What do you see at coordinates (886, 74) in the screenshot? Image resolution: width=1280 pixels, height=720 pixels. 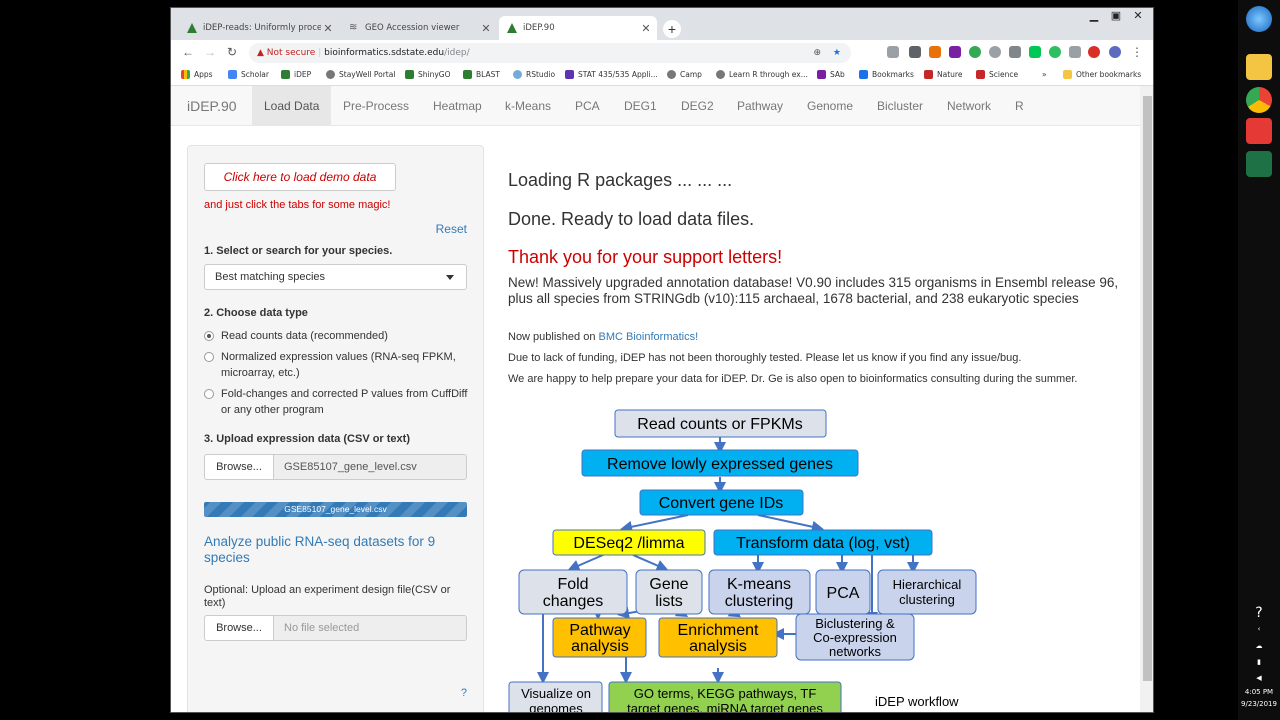 I see `bookmark-bookmarks: Bookmarks` at bounding box center [886, 74].